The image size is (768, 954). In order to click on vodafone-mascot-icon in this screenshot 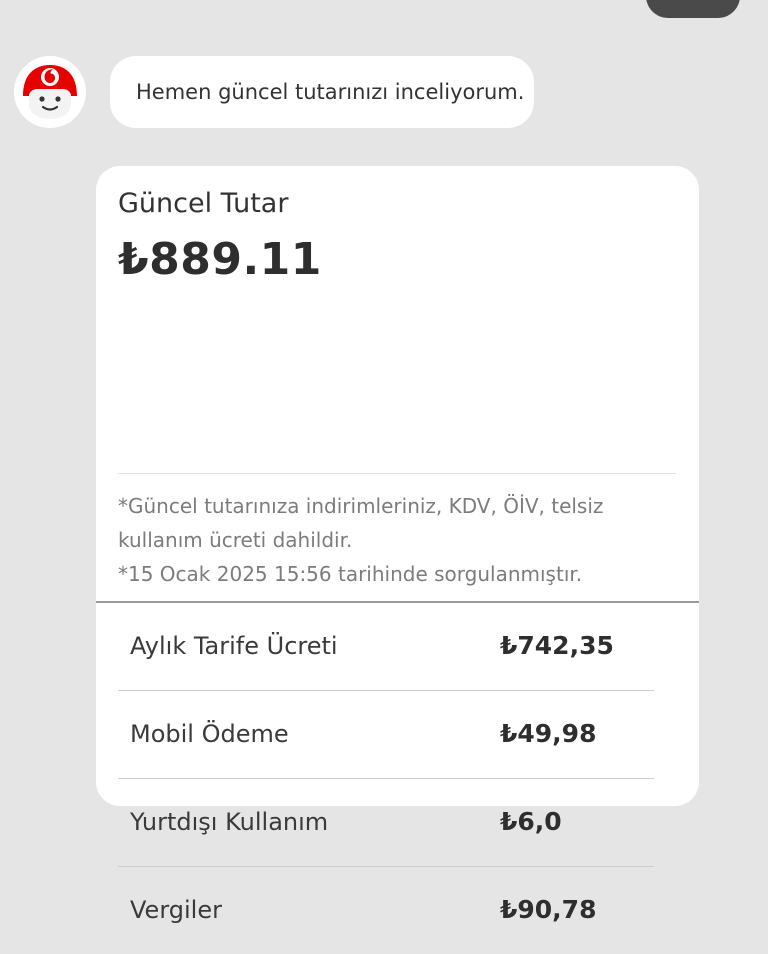, I will do `click(50, 92)`.